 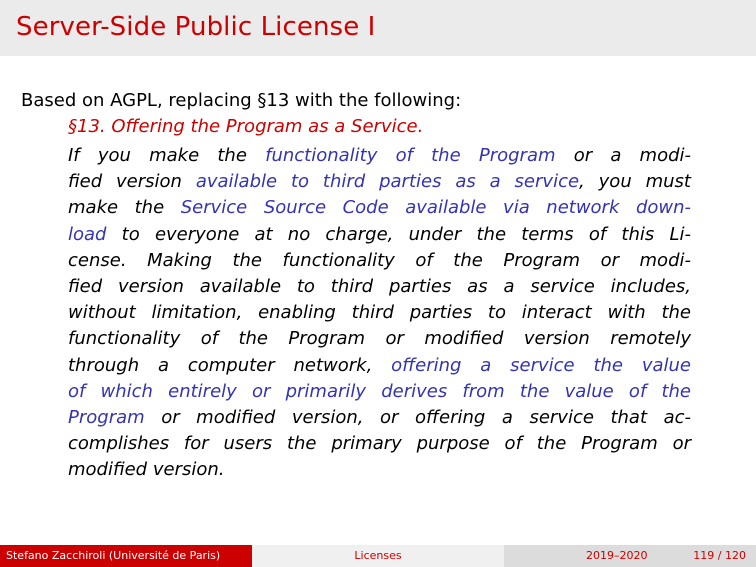 What do you see at coordinates (113, 555) in the screenshot?
I see `footer-author: Stefano Zacchiroli (Université de Paris)` at bounding box center [113, 555].